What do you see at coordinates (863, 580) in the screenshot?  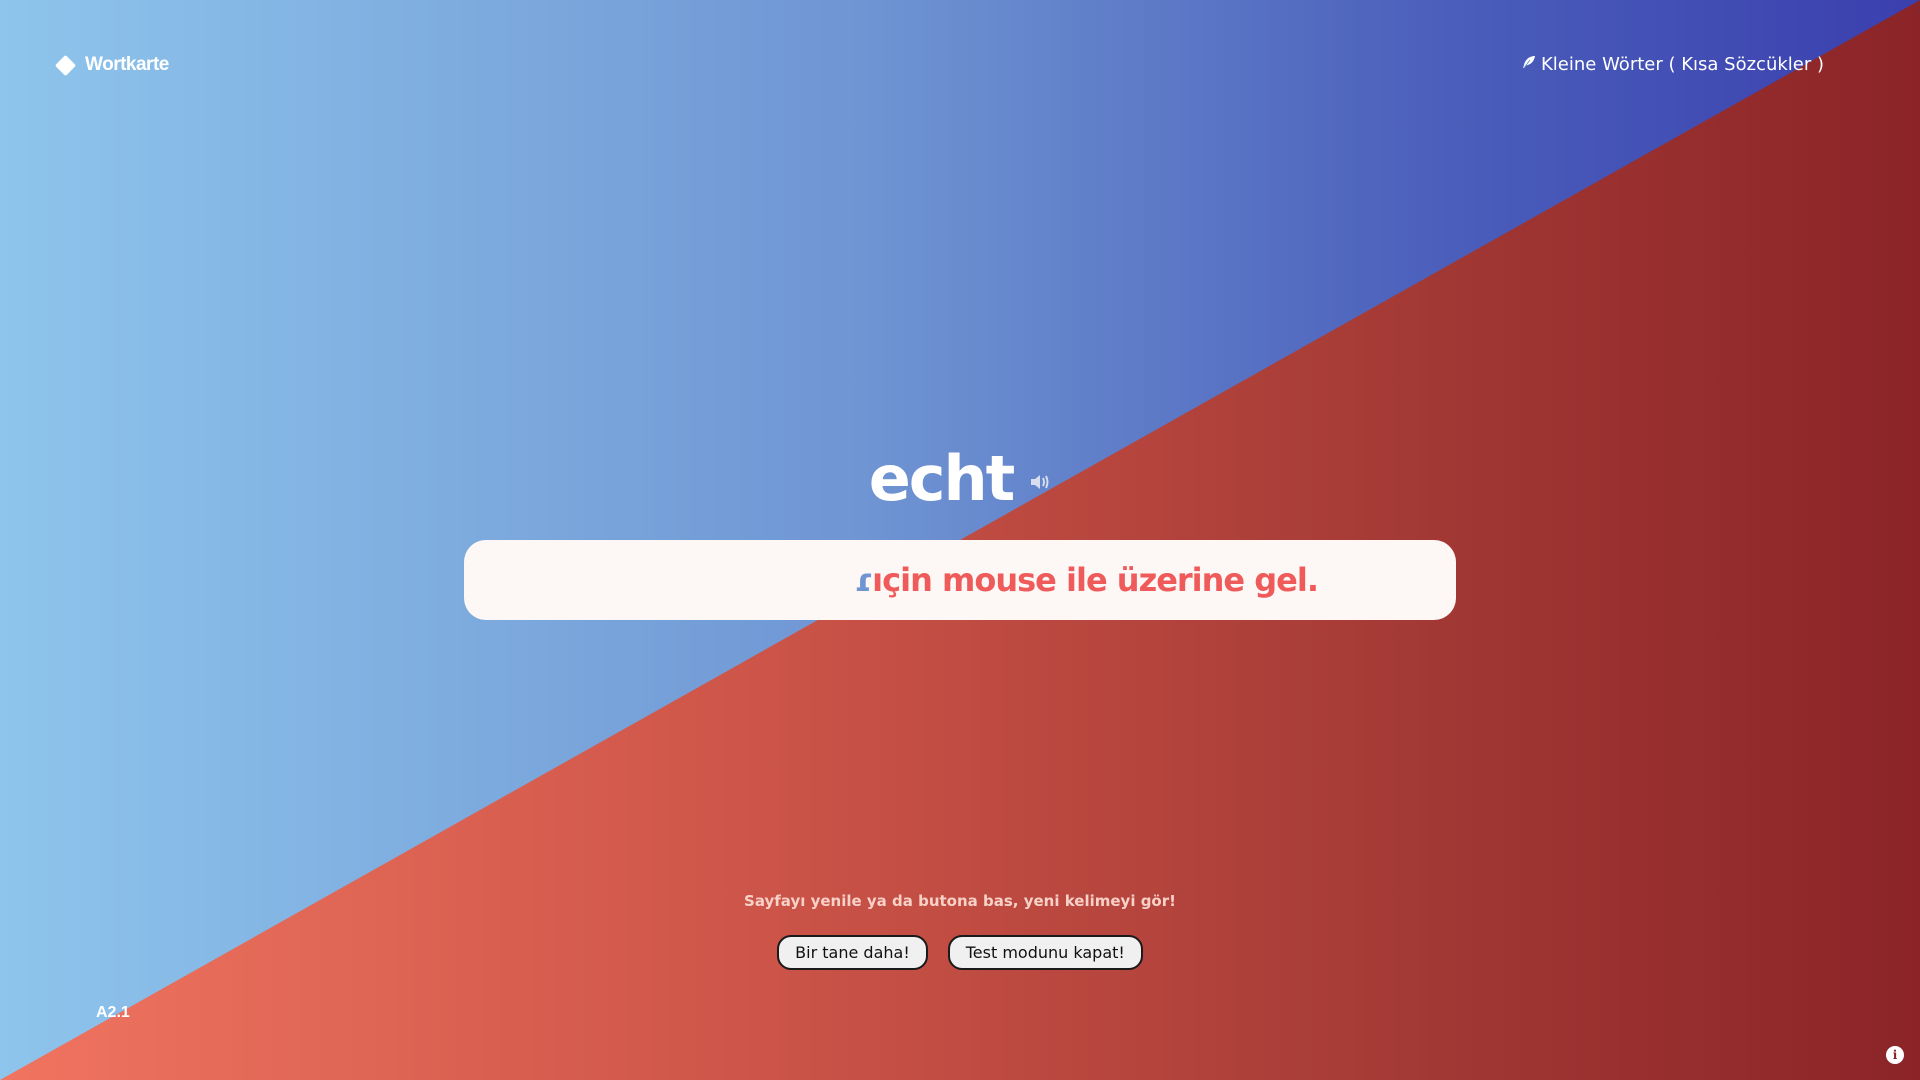 I see `answer-hint-cut: ɾ` at bounding box center [863, 580].